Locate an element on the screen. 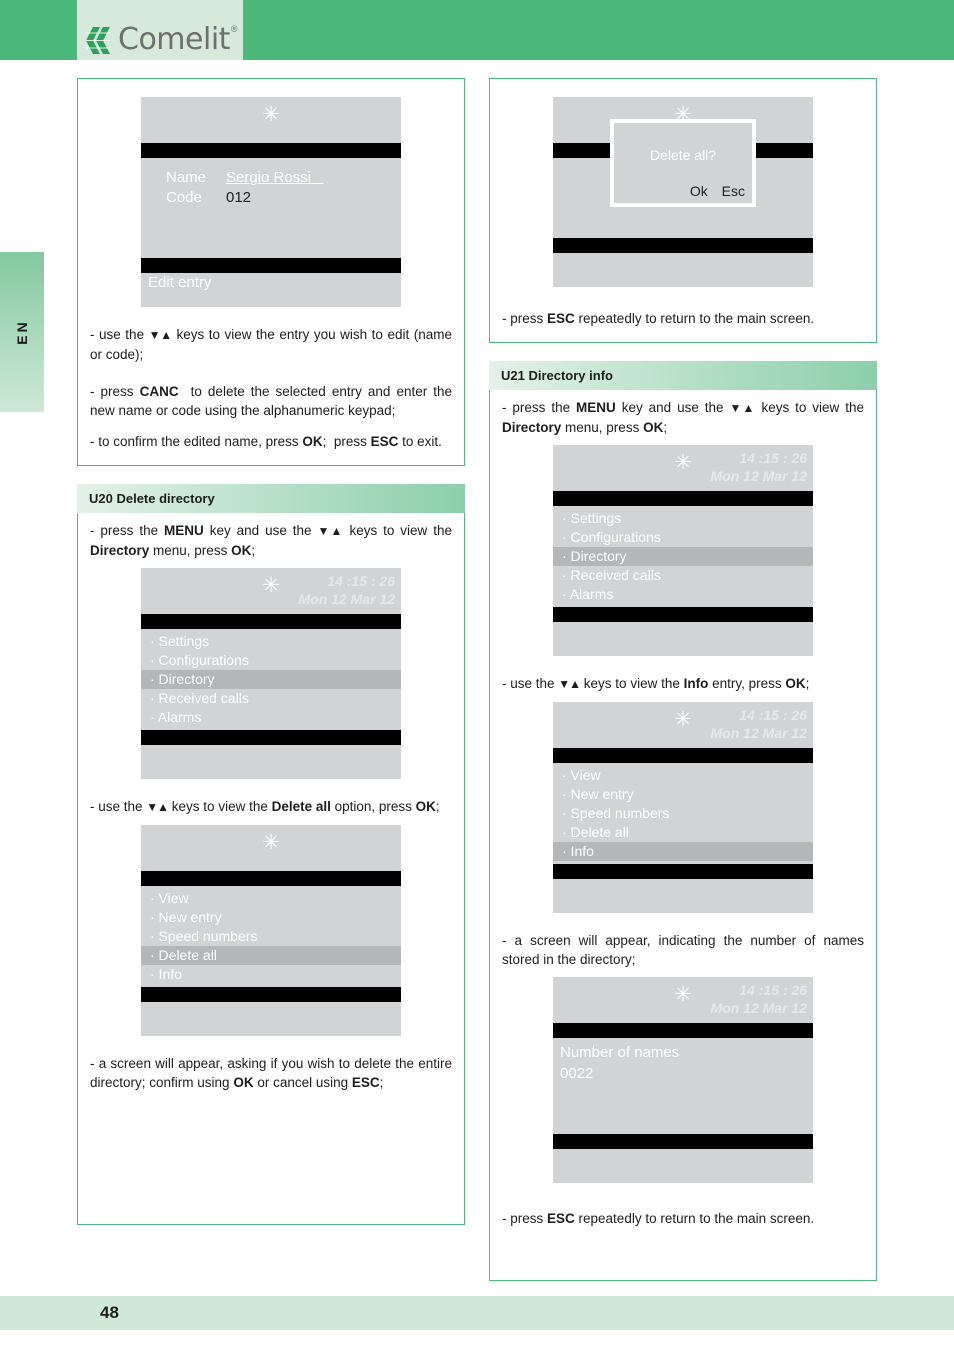 The height and width of the screenshot is (1354, 954). confirm-ok-button: Ok is located at coordinates (699, 191).